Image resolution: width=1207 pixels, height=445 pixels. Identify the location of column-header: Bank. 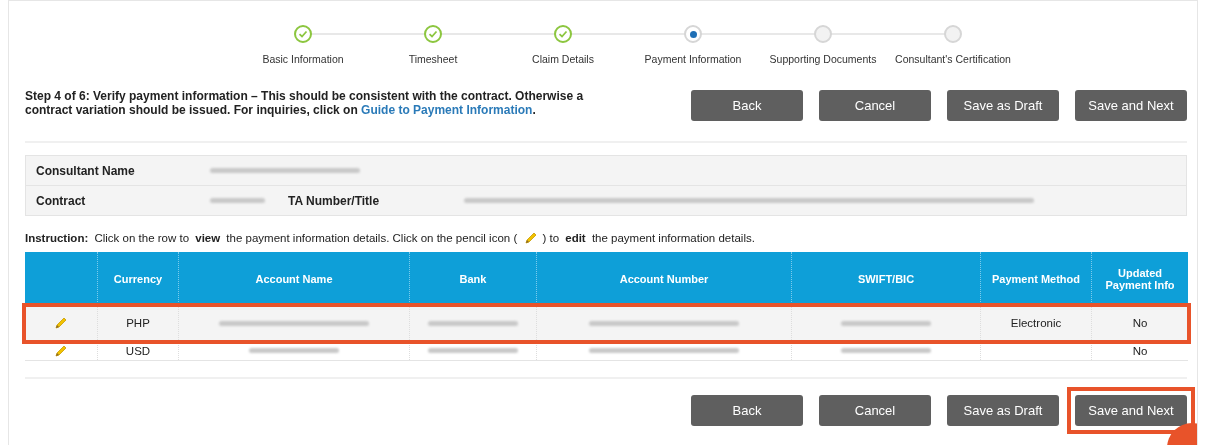
(473, 279).